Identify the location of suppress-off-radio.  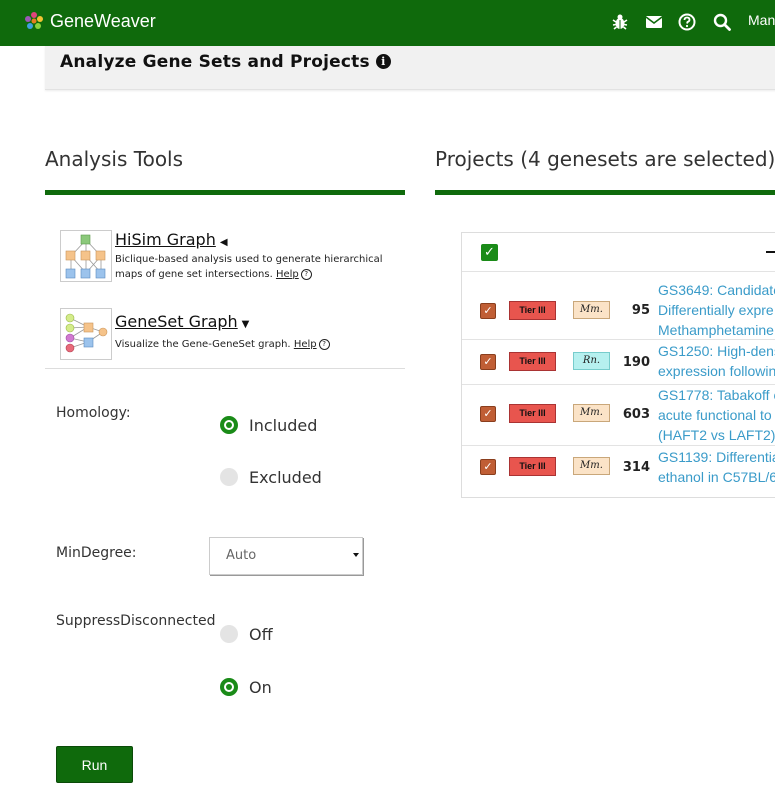
(229, 634).